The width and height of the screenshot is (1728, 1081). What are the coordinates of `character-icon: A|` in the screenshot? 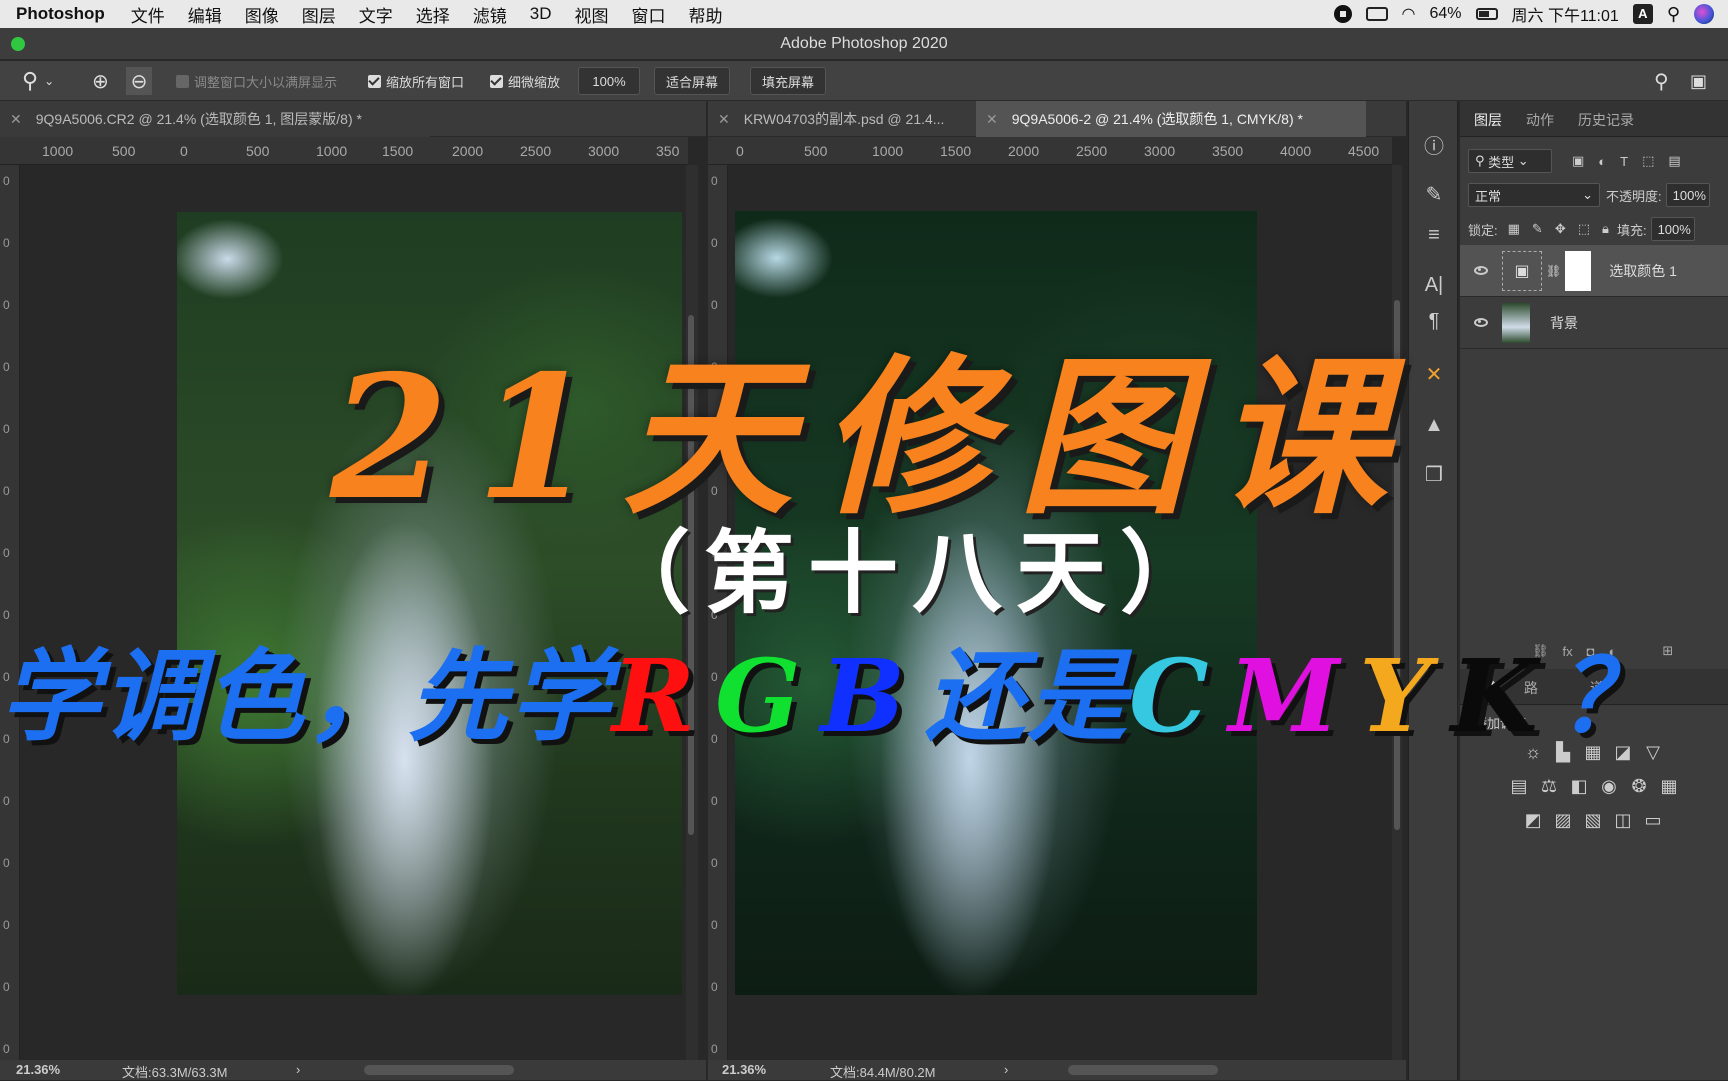 It's located at (1434, 285).